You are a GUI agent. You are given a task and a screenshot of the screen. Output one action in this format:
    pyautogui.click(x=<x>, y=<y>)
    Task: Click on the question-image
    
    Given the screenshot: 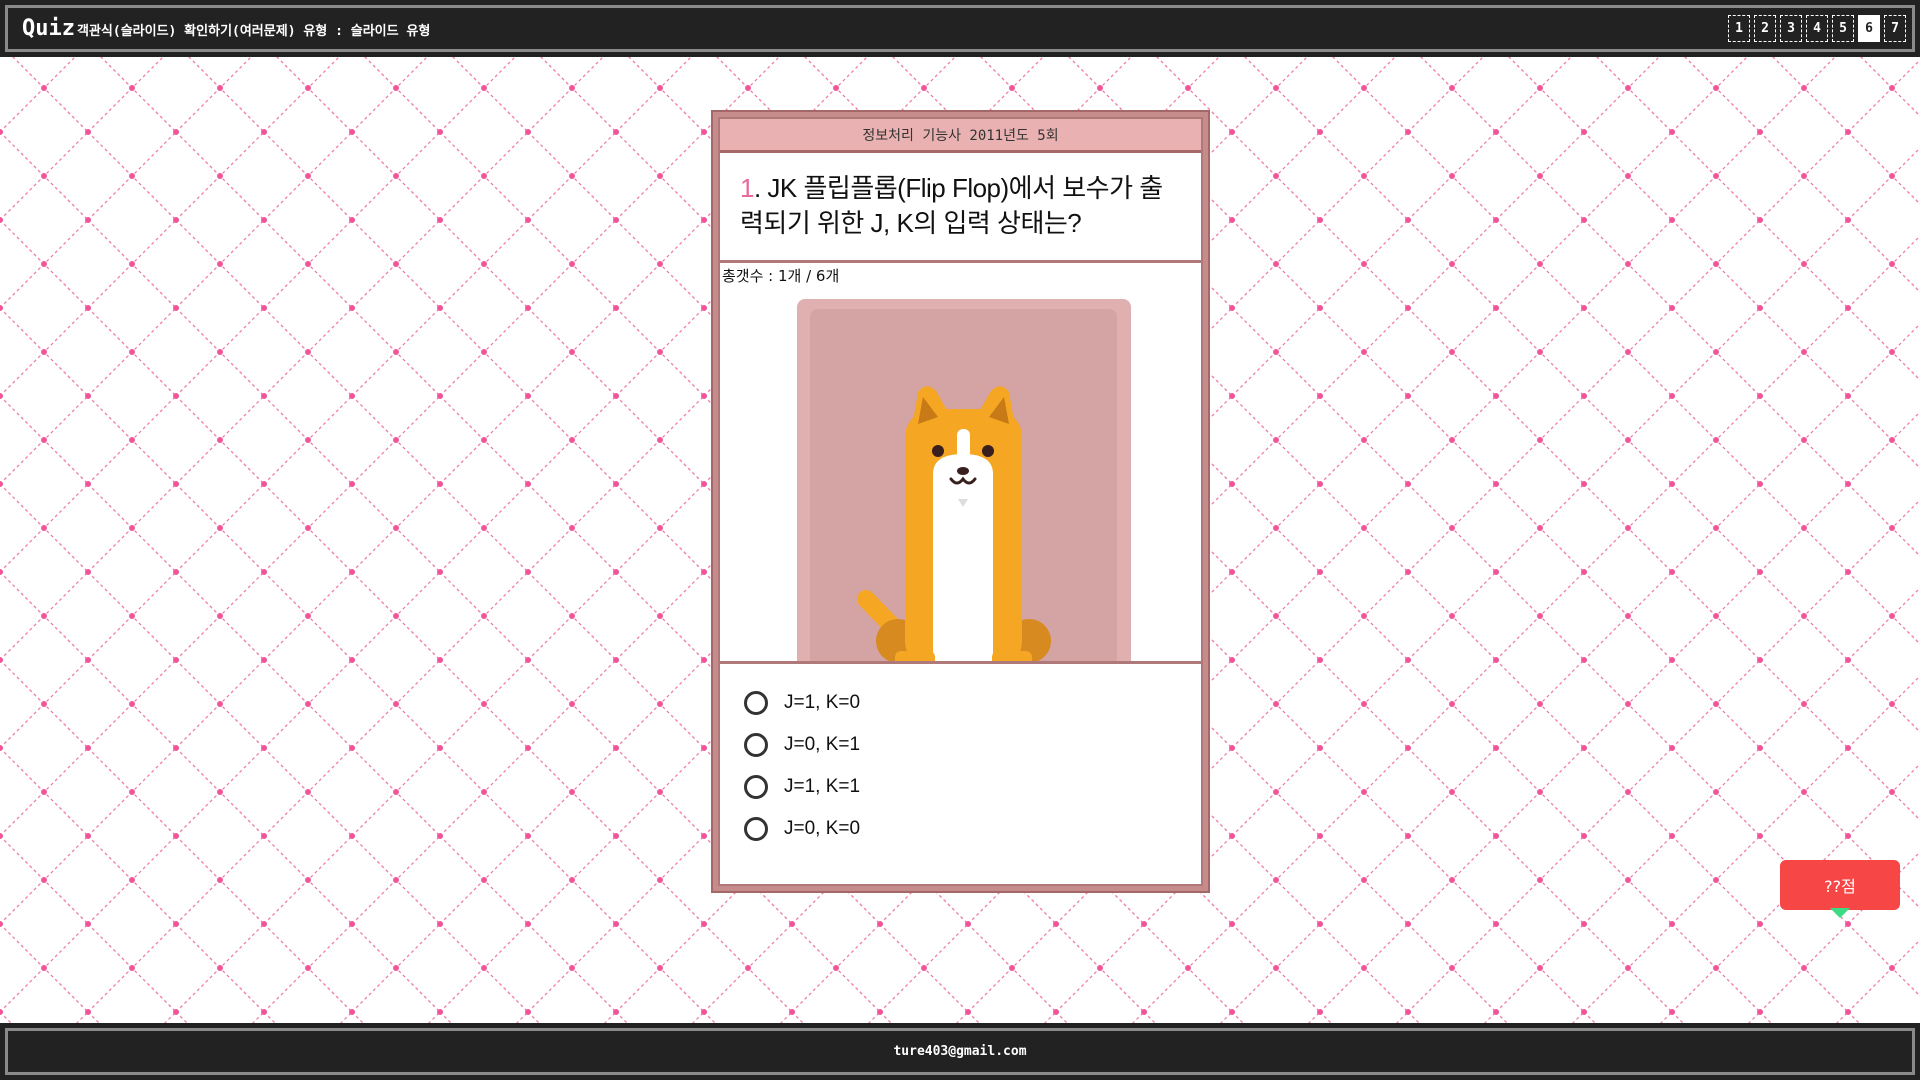 What is the action you would take?
    pyautogui.click(x=960, y=476)
    